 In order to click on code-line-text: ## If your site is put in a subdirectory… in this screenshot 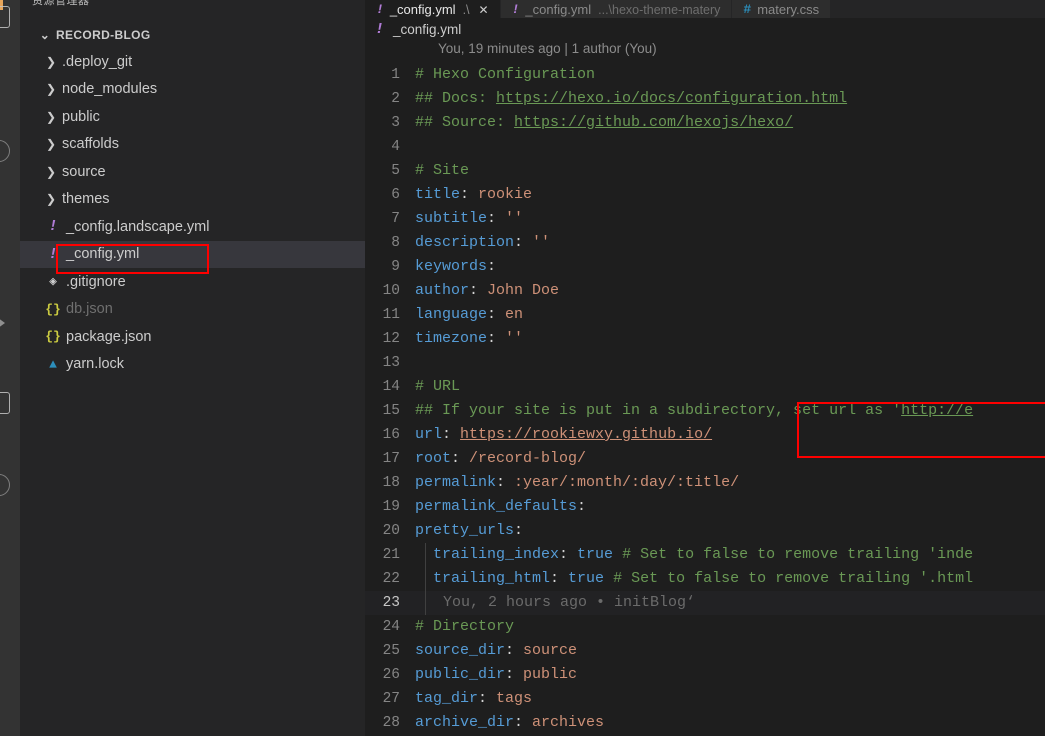, I will do `click(692, 411)`.